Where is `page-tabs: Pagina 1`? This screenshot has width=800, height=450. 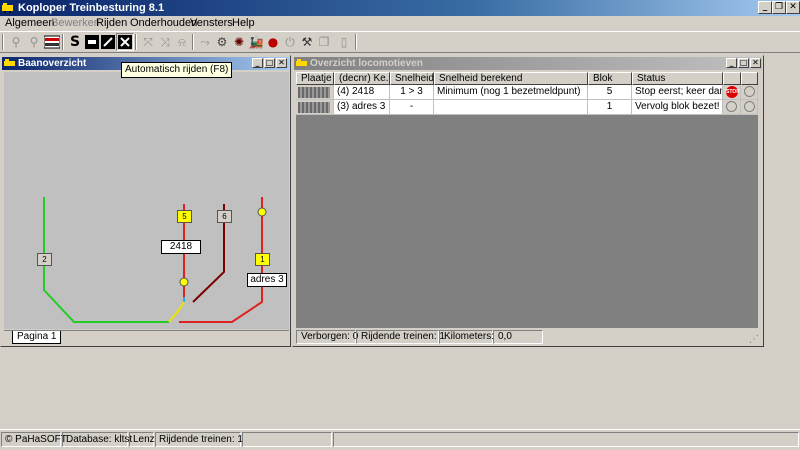 page-tabs: Pagina 1 is located at coordinates (146, 337).